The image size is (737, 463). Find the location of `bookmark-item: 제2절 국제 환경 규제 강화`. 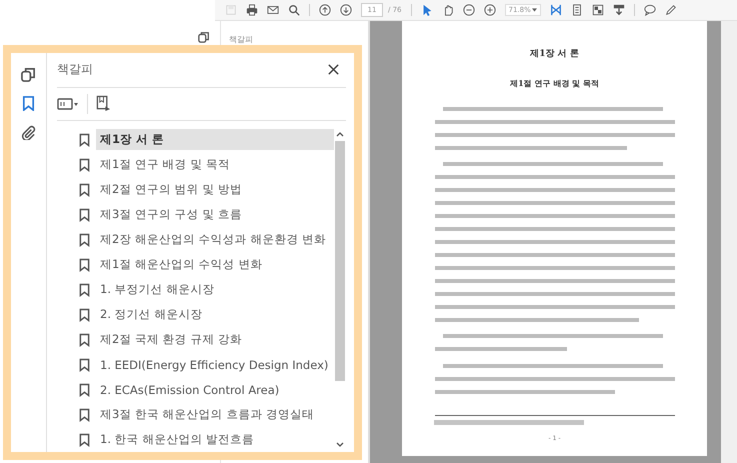

bookmark-item: 제2절 국제 환경 규제 강화 is located at coordinates (215, 339).